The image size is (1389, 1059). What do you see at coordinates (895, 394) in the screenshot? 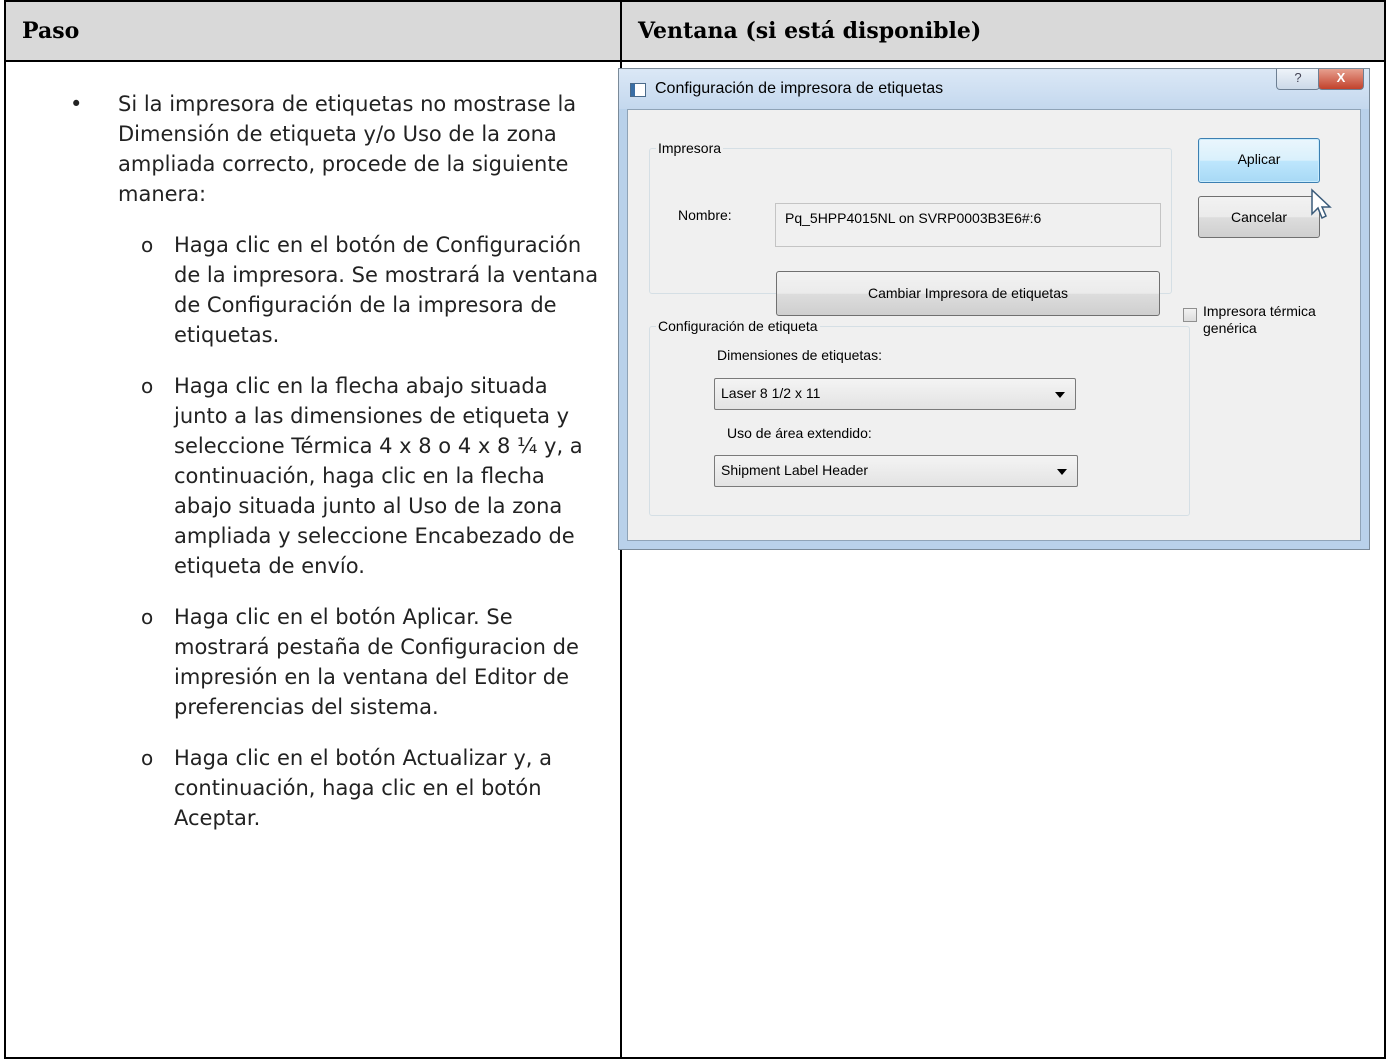
I see `dimensions-select: Laser 8 1/2 x 11` at bounding box center [895, 394].